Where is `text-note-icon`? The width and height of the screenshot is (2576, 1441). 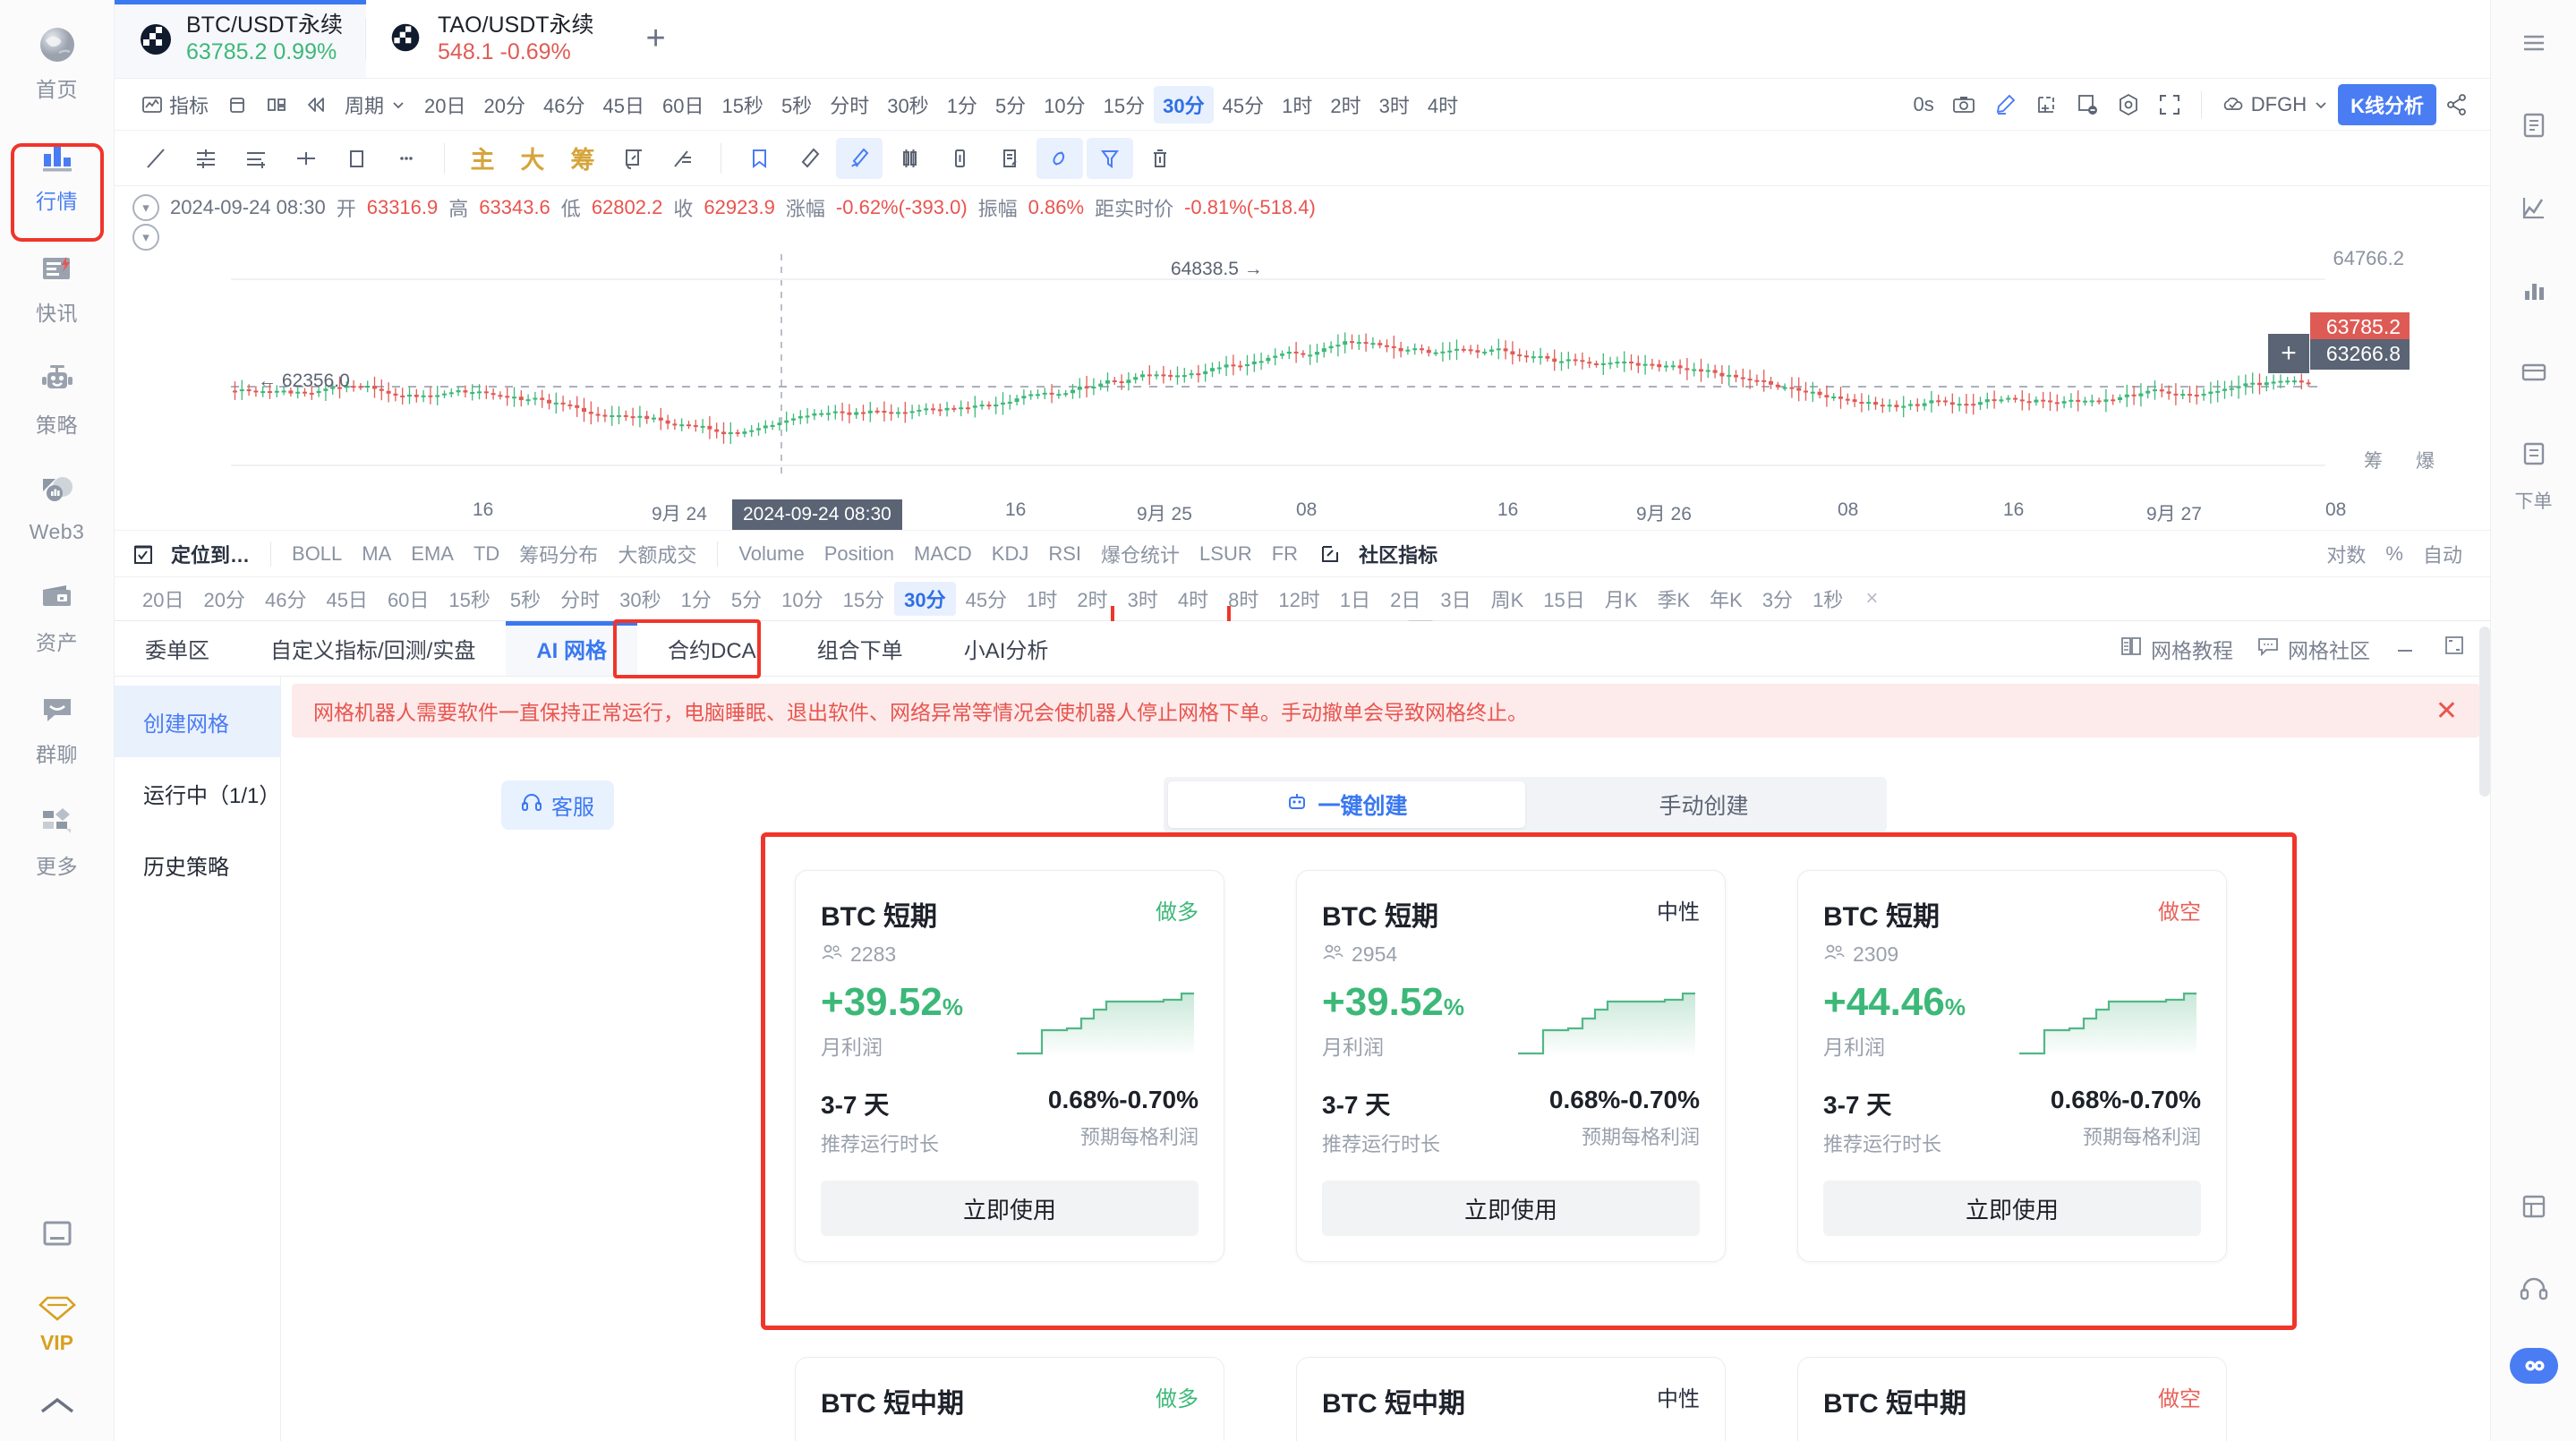 text-note-icon is located at coordinates (1009, 158).